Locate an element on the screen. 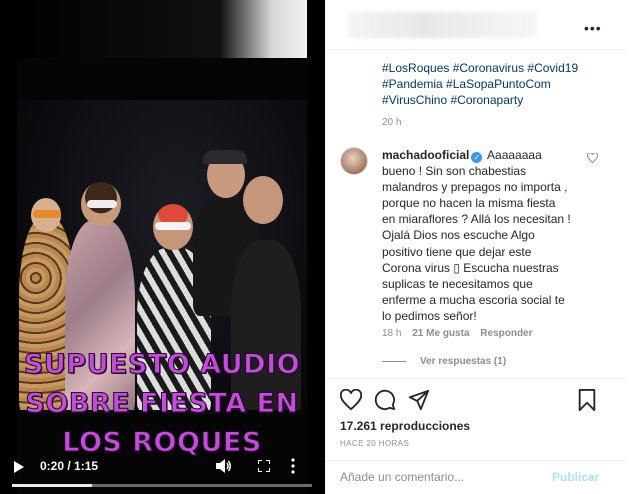 The image size is (635, 494). person-head is located at coordinates (263, 200).